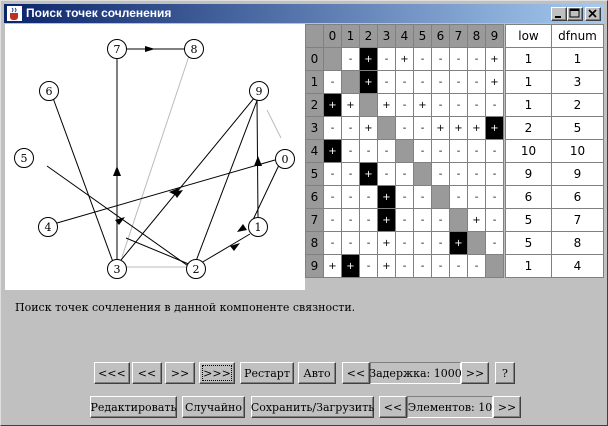  I want to click on graph-node-8: 8, so click(194, 49).